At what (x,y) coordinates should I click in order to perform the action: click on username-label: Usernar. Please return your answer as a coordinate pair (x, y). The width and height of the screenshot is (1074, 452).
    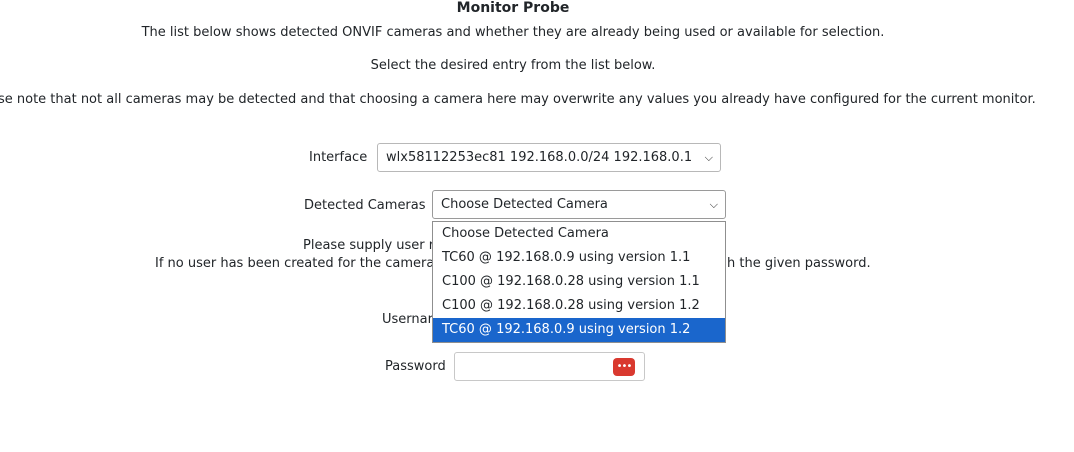
    Looking at the image, I should click on (407, 319).